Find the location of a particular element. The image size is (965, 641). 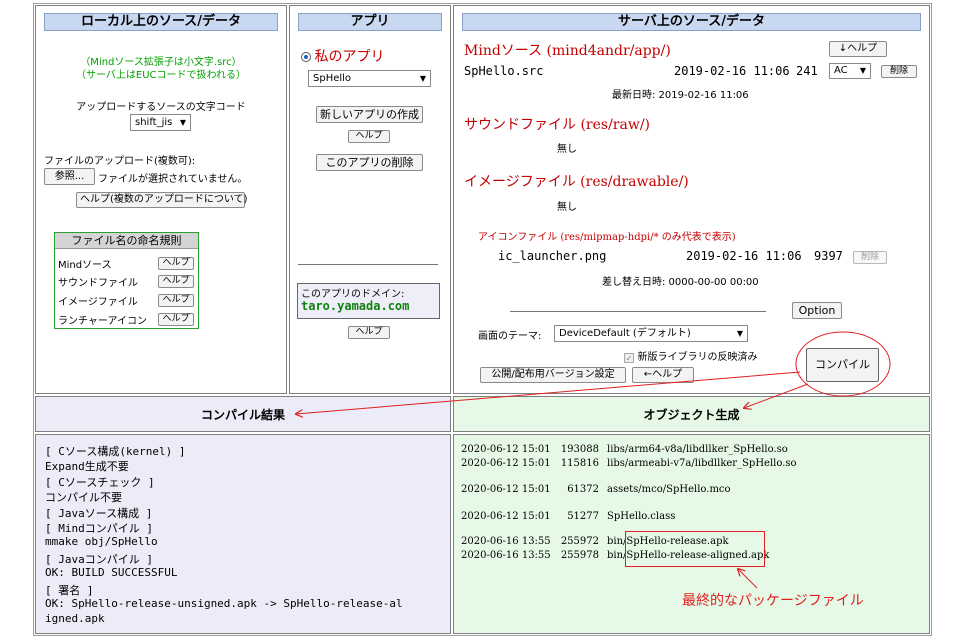

domain-value: taro.yamada.com is located at coordinates (355, 306).